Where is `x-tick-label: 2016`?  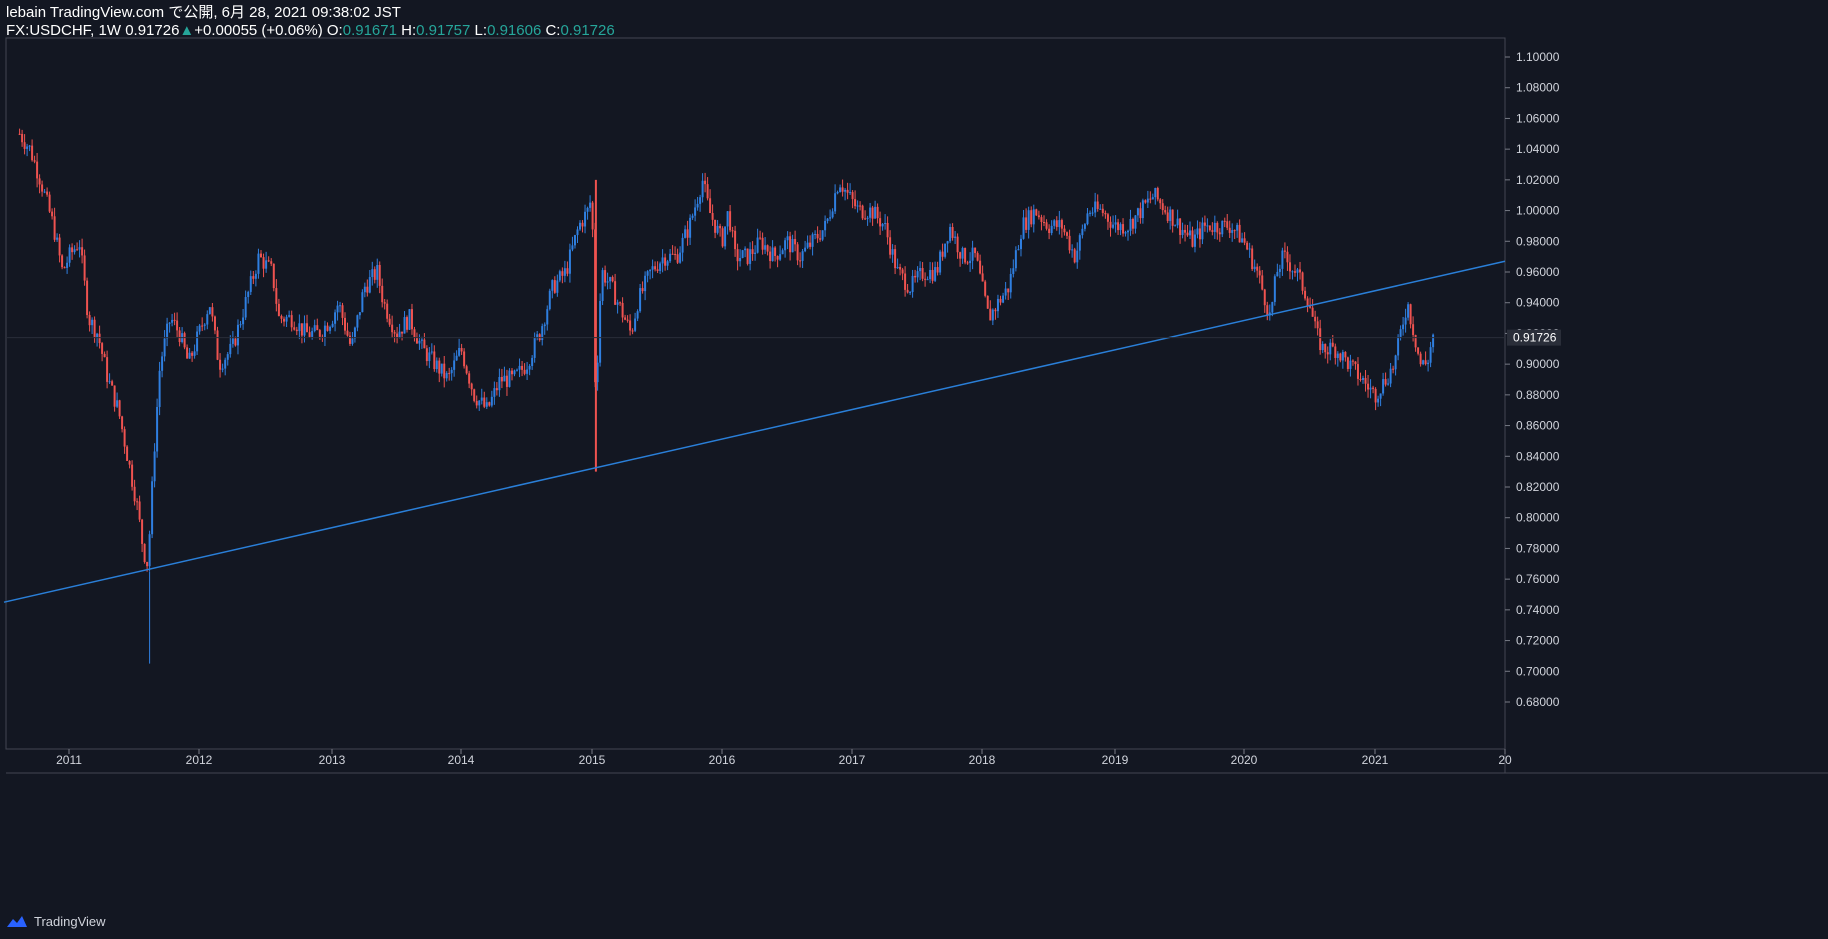 x-tick-label: 2016 is located at coordinates (722, 760).